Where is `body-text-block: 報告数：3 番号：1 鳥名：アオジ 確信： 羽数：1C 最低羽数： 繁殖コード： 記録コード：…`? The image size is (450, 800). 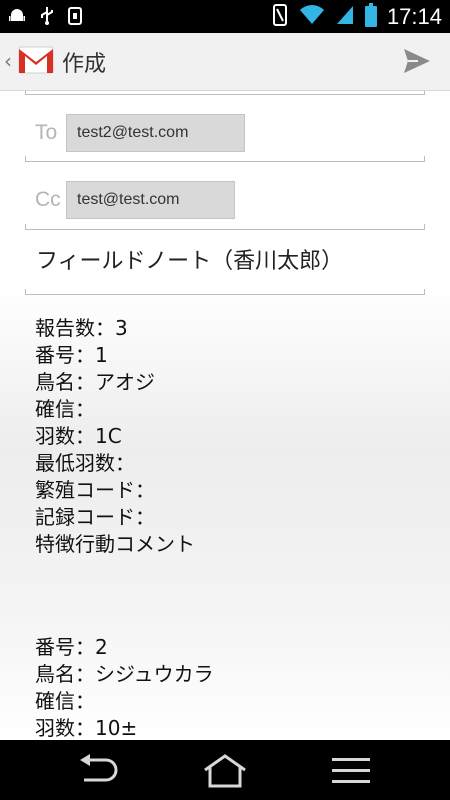
body-text-block: 報告数：3 番号：1 鳥名：アオジ 確信： 羽数：1C 最低羽数： 繁殖コード： 記録コード：… is located at coordinates (115, 436).